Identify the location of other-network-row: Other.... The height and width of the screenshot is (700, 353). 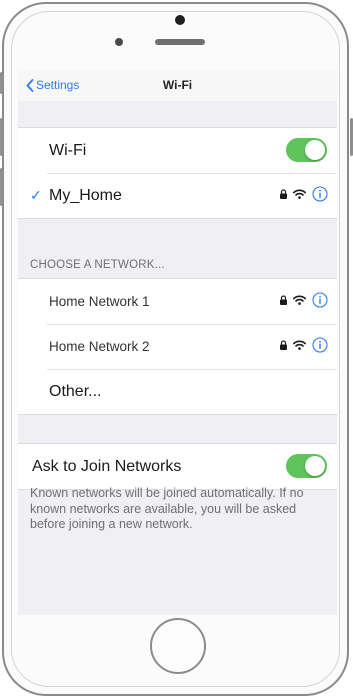
(177, 391).